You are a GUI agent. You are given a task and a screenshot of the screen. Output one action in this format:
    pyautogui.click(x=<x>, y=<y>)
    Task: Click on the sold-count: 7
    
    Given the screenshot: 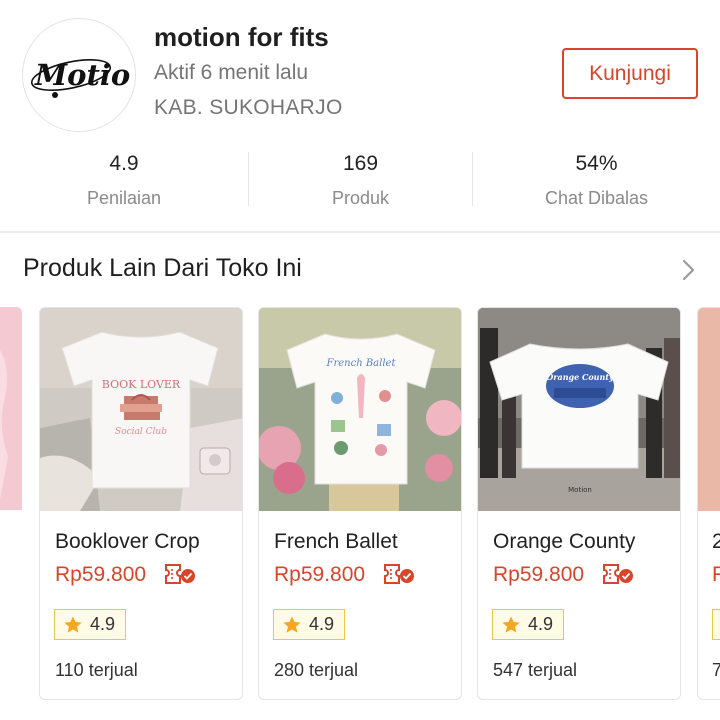 What is the action you would take?
    pyautogui.click(x=716, y=670)
    